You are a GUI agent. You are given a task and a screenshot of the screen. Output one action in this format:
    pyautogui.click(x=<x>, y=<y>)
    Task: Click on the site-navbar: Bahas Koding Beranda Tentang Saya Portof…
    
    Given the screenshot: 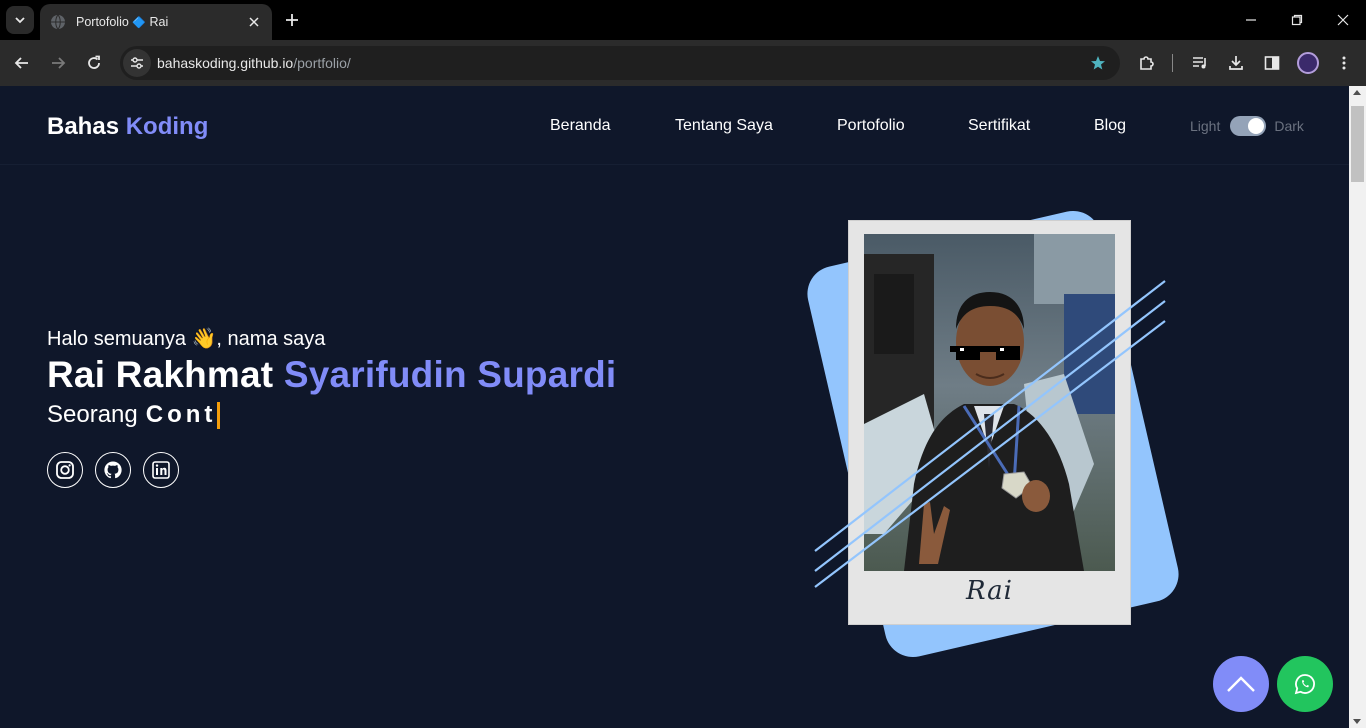 What is the action you would take?
    pyautogui.click(x=674, y=125)
    